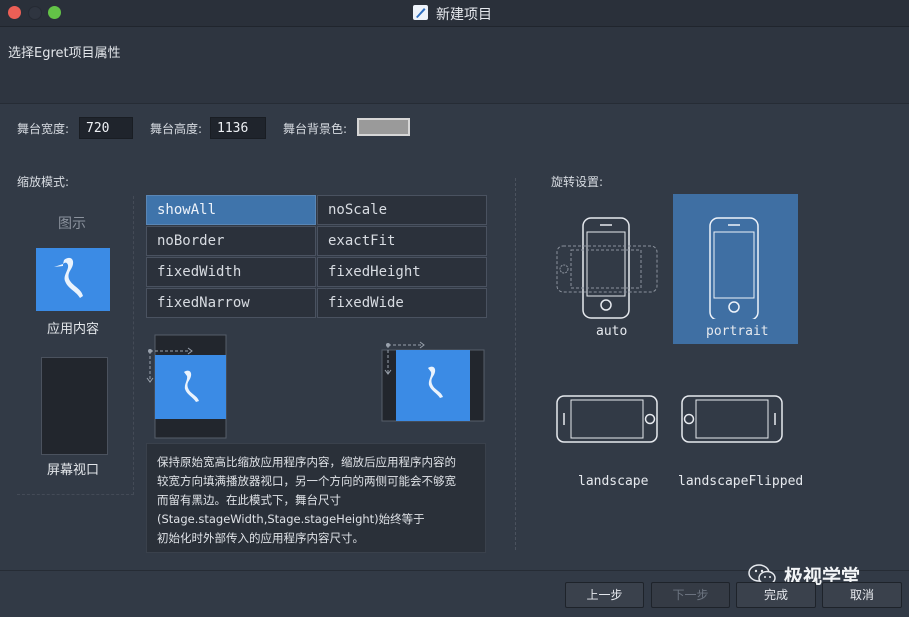 The width and height of the screenshot is (909, 617). Describe the element at coordinates (740, 481) in the screenshot. I see `rotation-landscape-flipped-label: landscapeFlipped` at that location.